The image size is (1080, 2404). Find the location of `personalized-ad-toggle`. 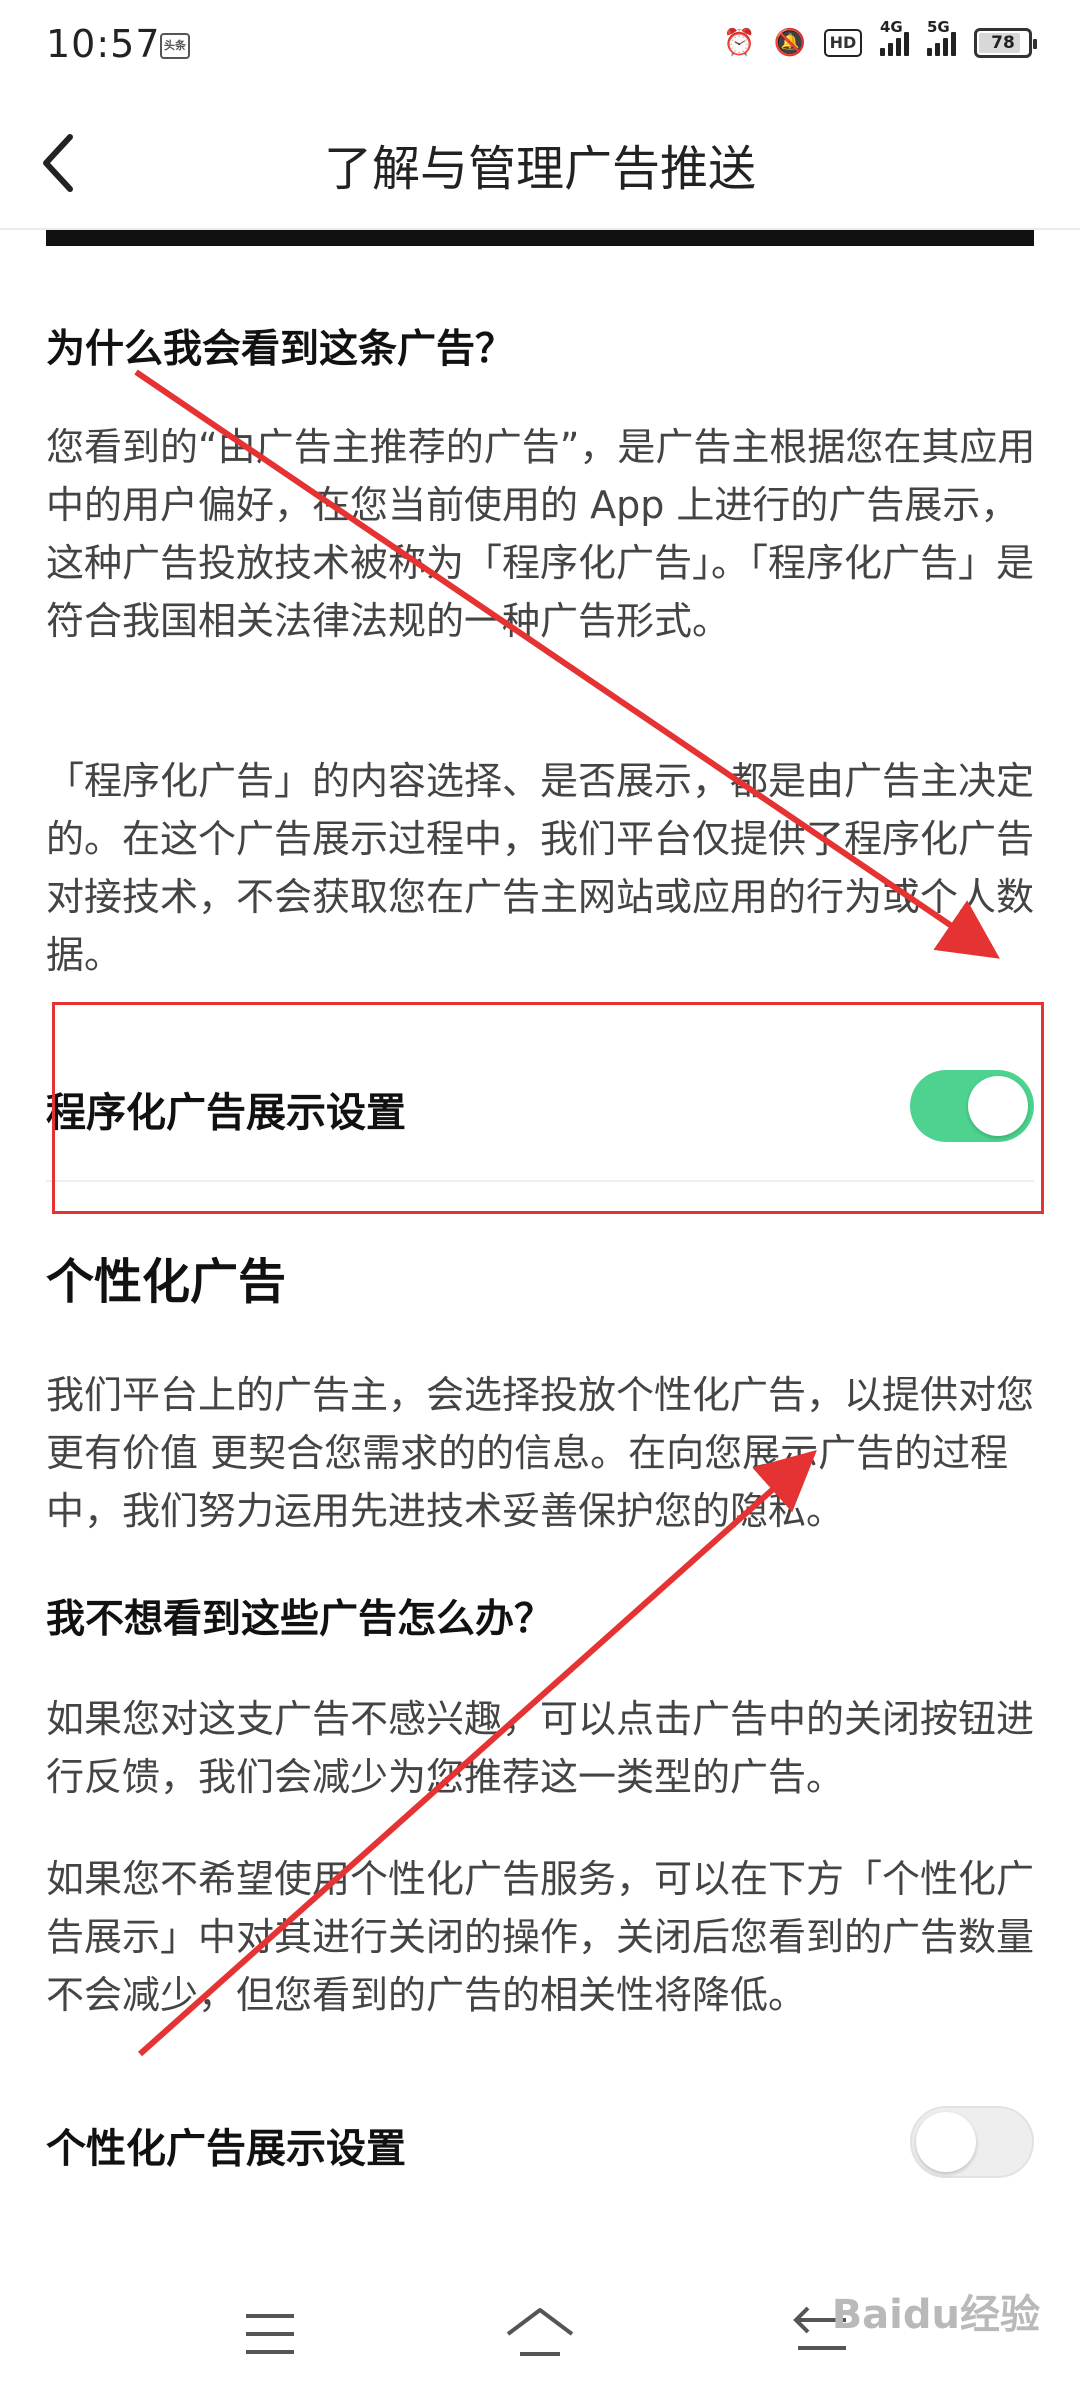

personalized-ad-toggle is located at coordinates (972, 2142).